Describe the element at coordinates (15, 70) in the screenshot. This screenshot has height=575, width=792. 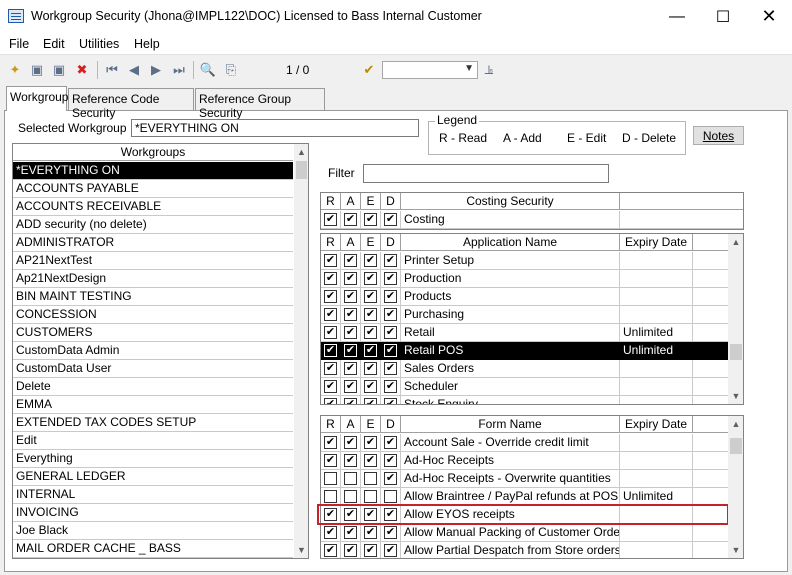
I see `new-icon: ✦` at that location.